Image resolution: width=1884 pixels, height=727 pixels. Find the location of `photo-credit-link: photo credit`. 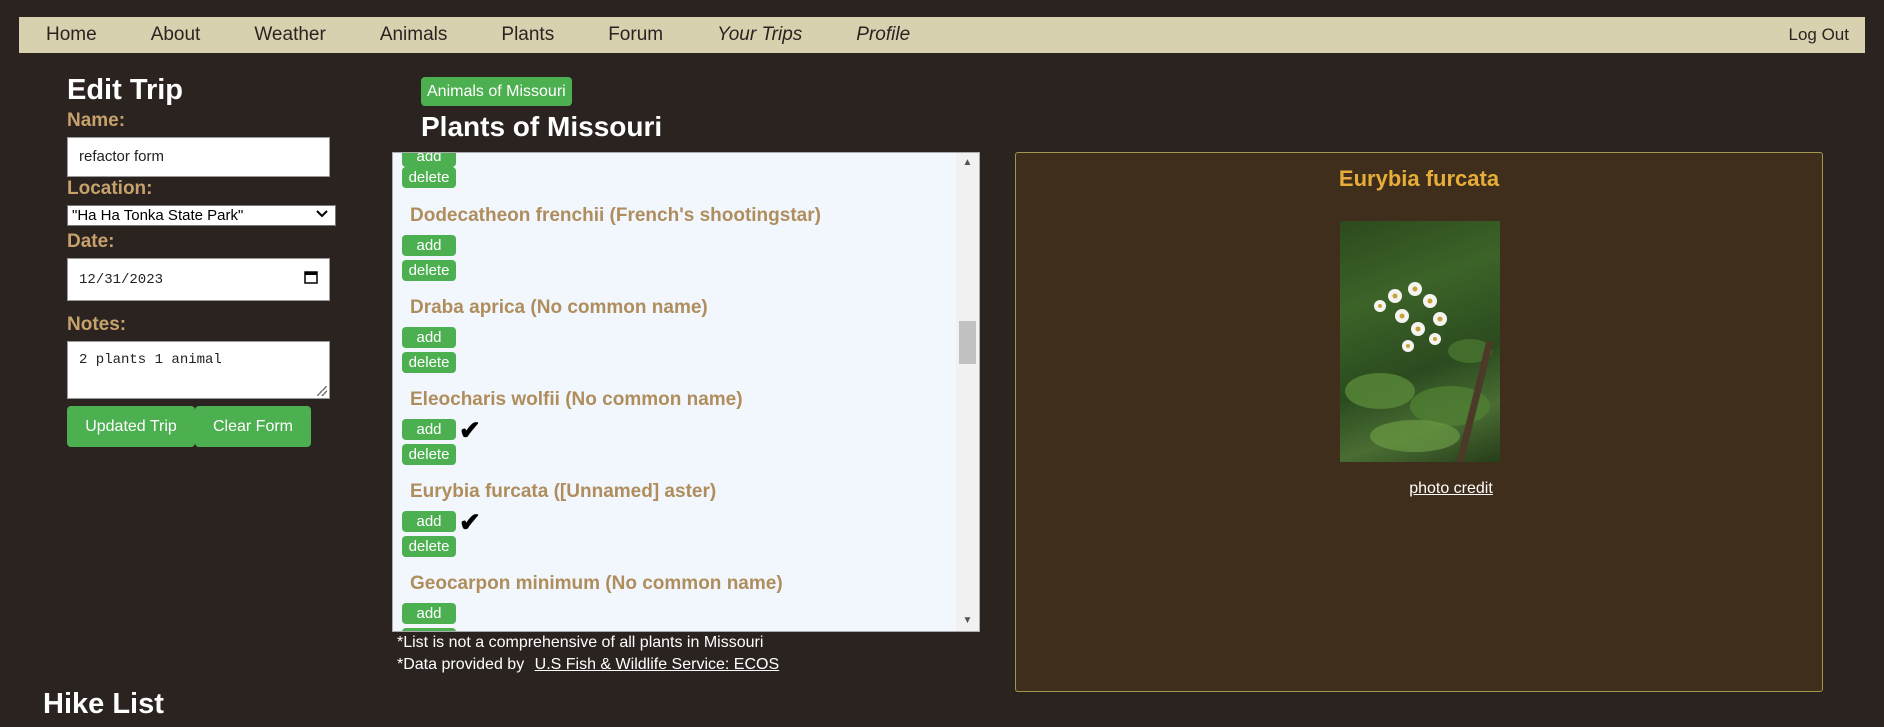

photo-credit-link: photo credit is located at coordinates (1451, 488).